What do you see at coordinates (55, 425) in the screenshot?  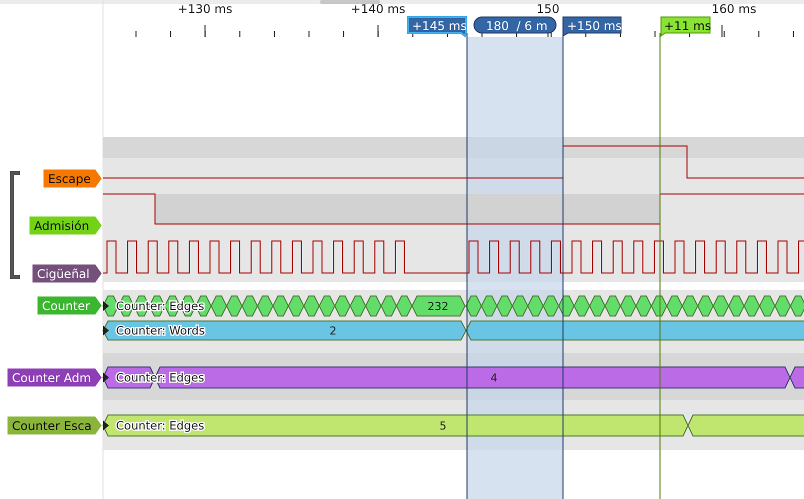 I see `channel-label: Counter Esca` at bounding box center [55, 425].